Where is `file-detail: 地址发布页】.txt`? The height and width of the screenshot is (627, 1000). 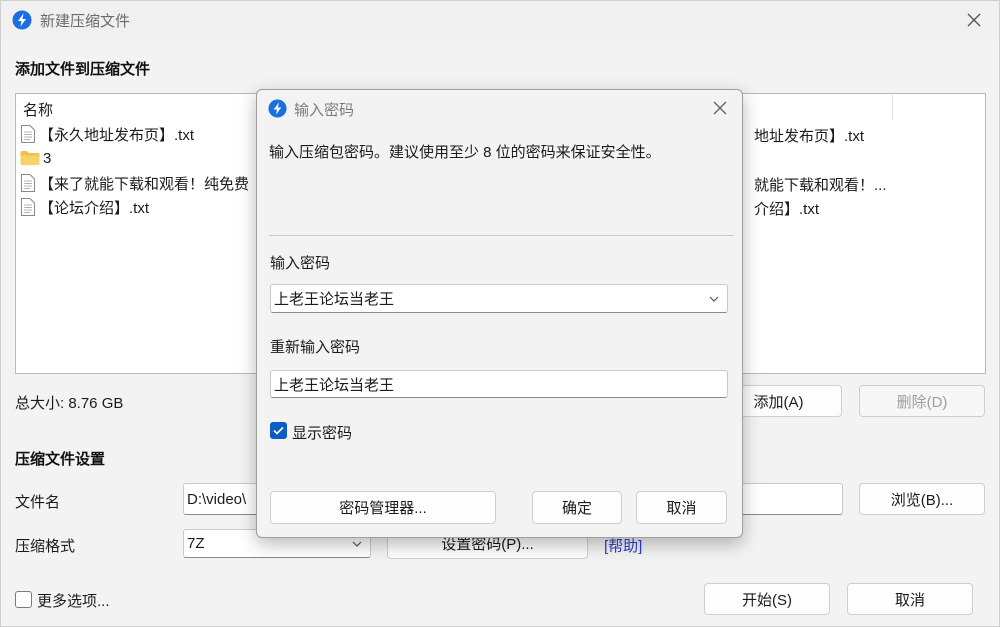 file-detail: 地址发布页】.txt is located at coordinates (809, 136).